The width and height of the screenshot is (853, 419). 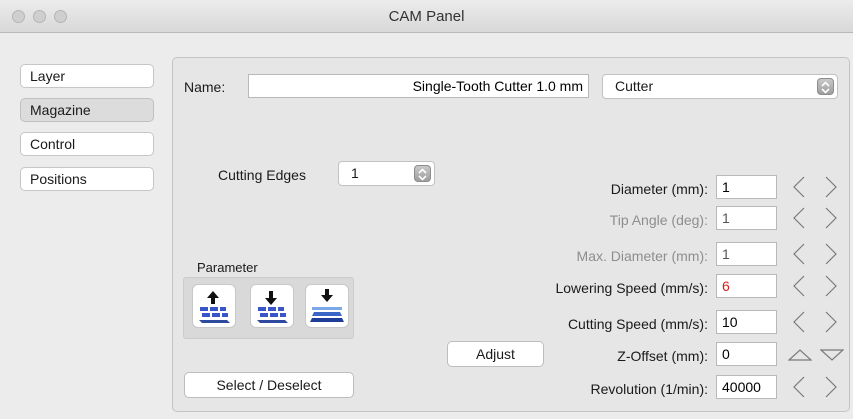 I want to click on diameter-decrease-icon, so click(x=799, y=187).